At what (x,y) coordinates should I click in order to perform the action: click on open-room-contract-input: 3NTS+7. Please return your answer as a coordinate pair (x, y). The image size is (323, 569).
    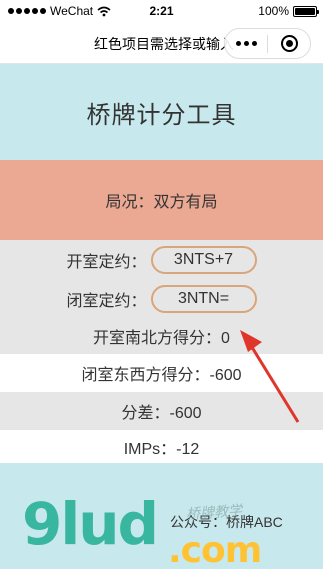
    Looking at the image, I should click on (203, 260).